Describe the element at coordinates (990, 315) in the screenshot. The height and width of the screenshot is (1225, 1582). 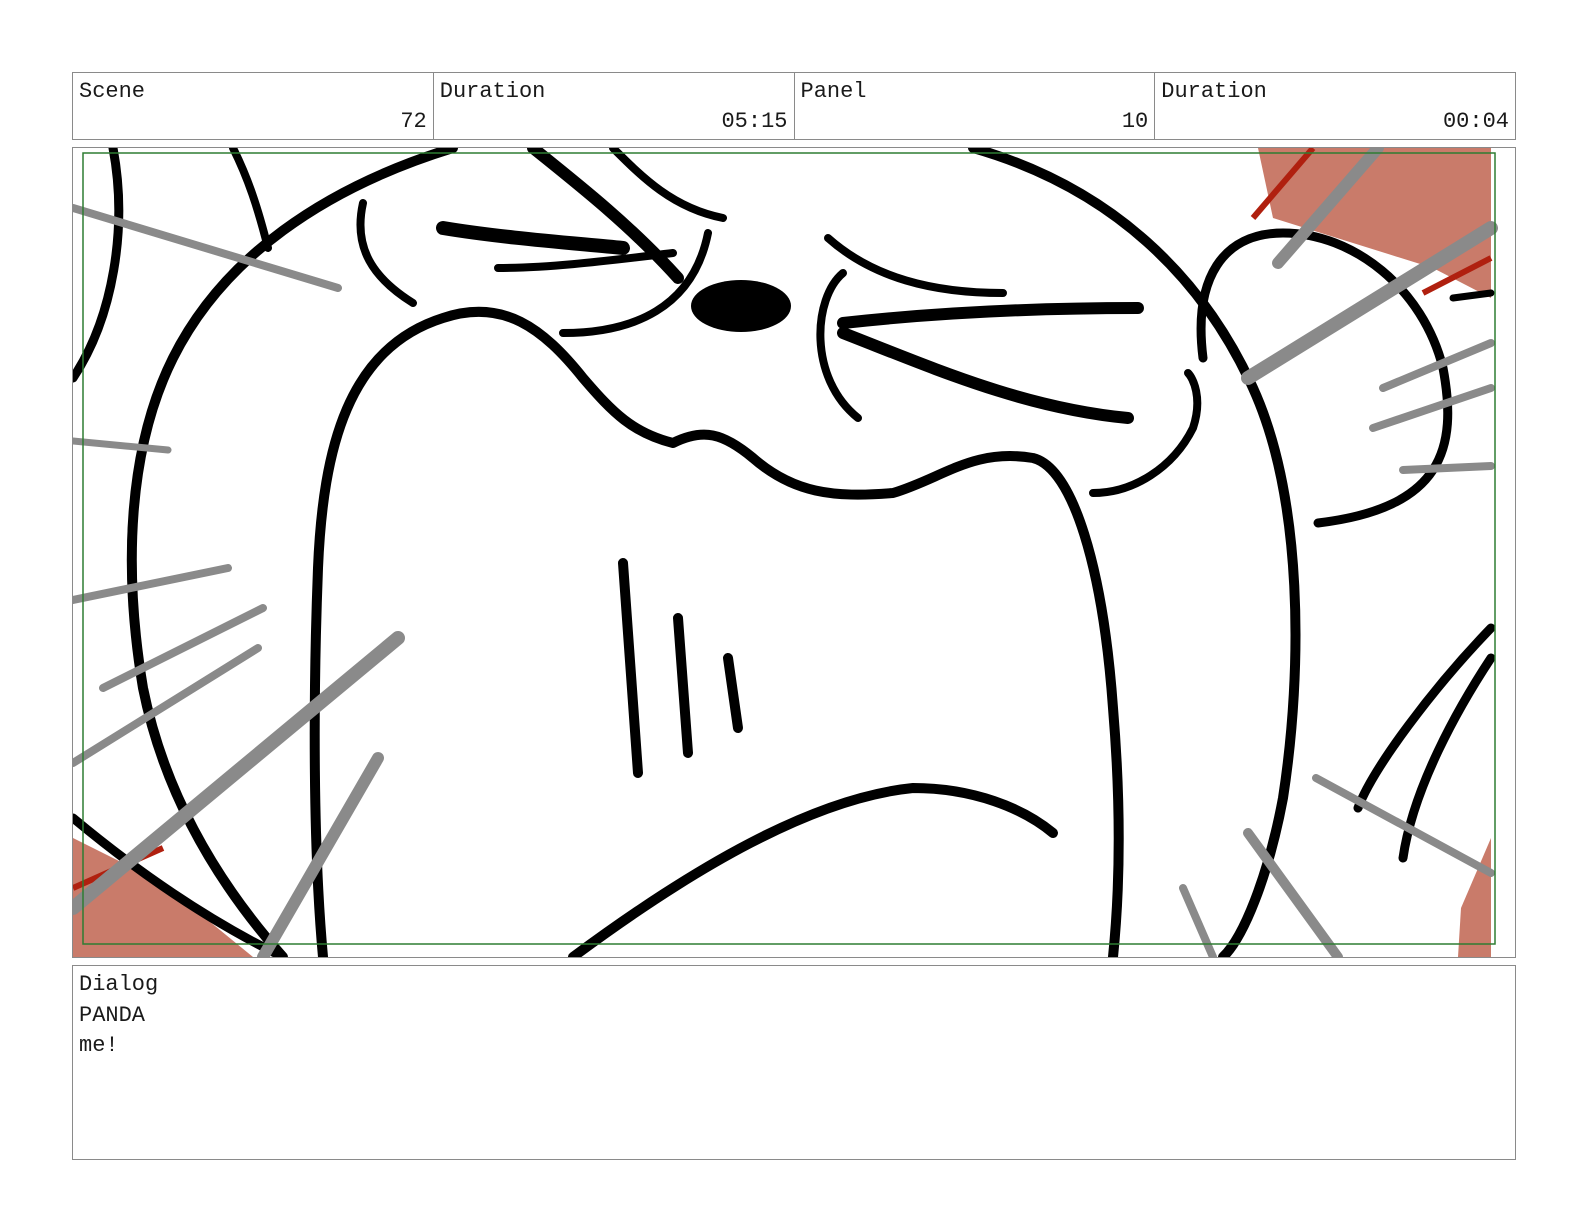
I see `right-eye-upper` at that location.